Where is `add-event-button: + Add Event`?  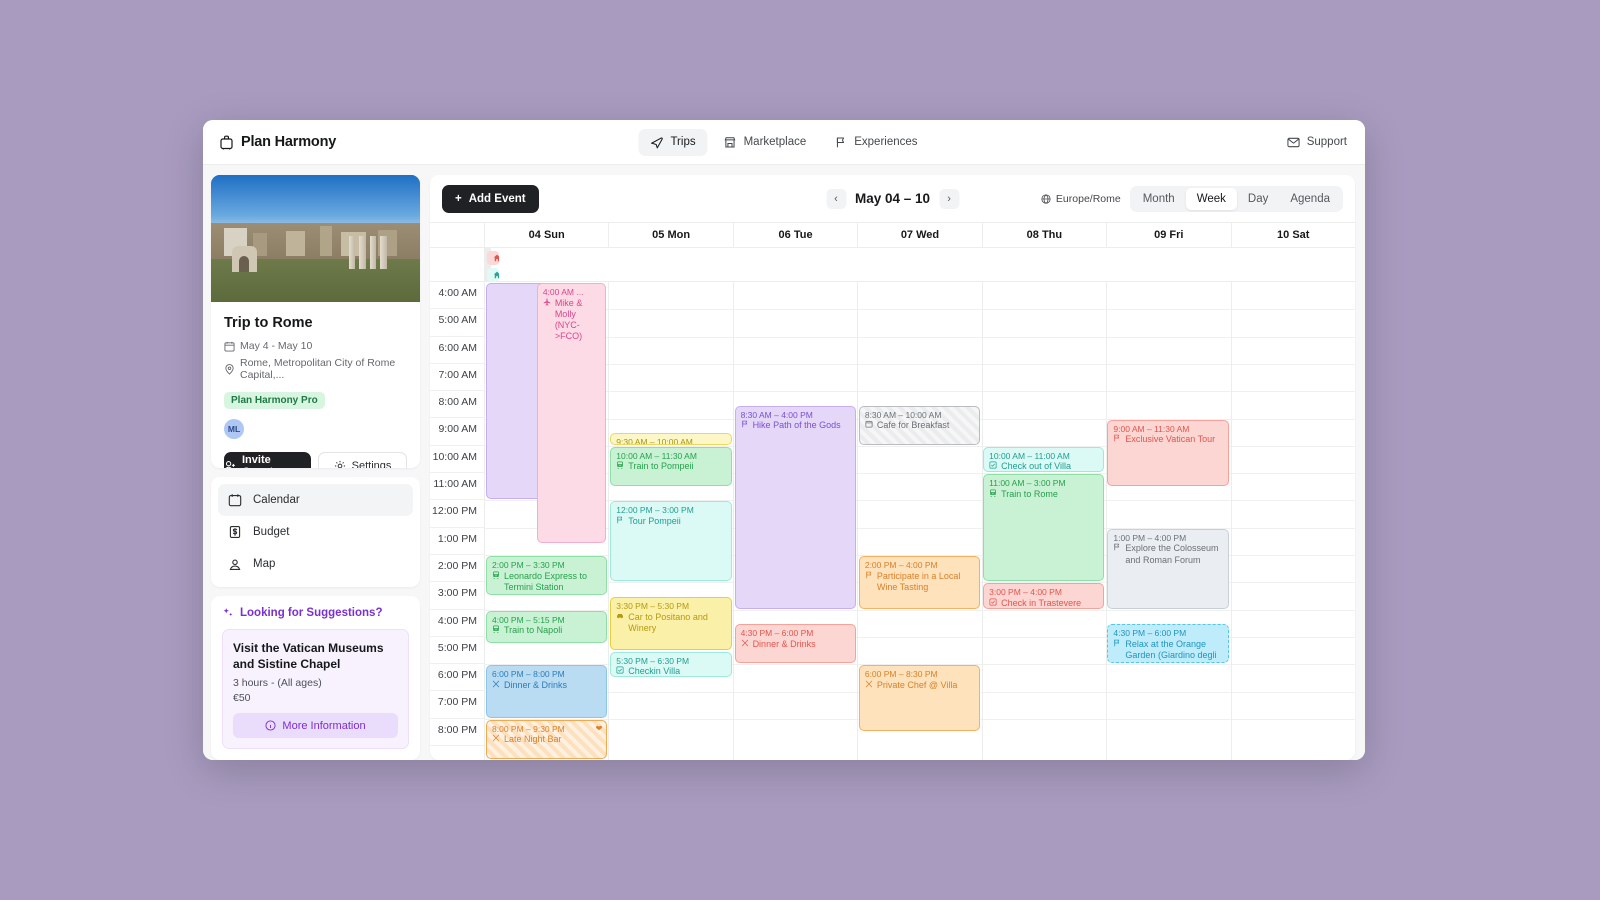 add-event-button: + Add Event is located at coordinates (490, 198).